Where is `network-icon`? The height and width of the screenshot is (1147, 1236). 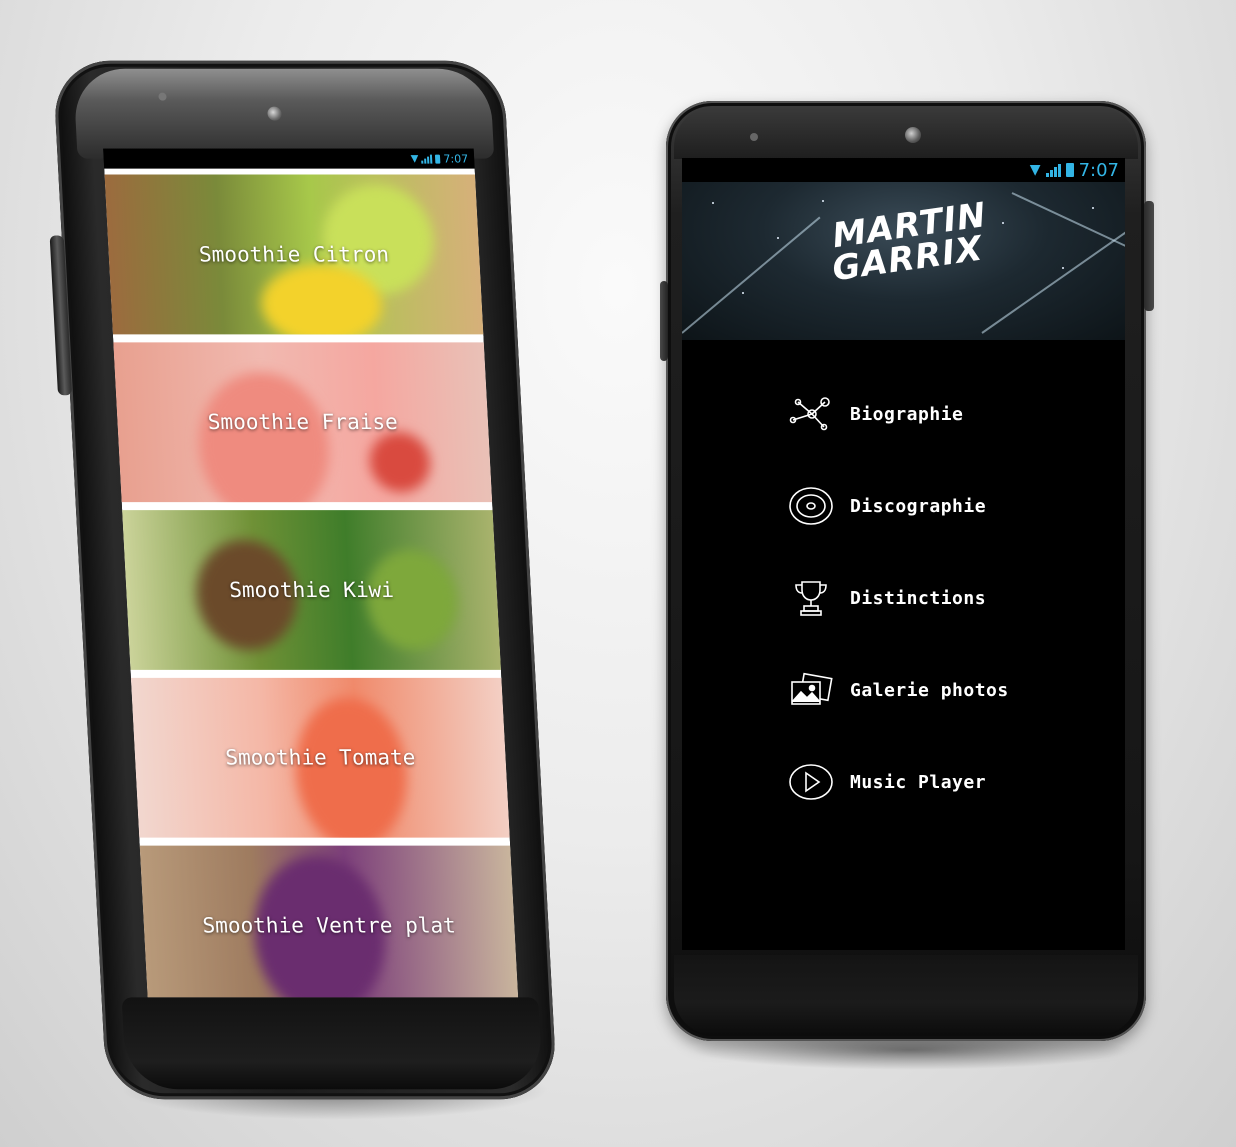
network-icon is located at coordinates (811, 414).